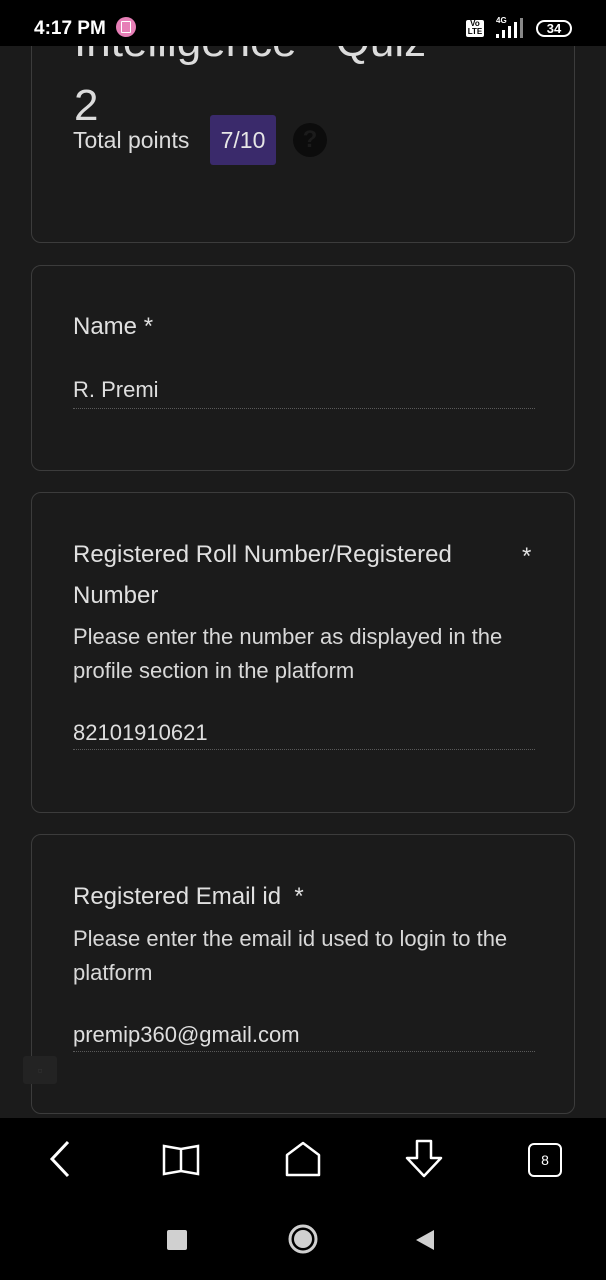 The image size is (606, 1280). Describe the element at coordinates (113, 326) in the screenshot. I see `question-label: Name *` at that location.